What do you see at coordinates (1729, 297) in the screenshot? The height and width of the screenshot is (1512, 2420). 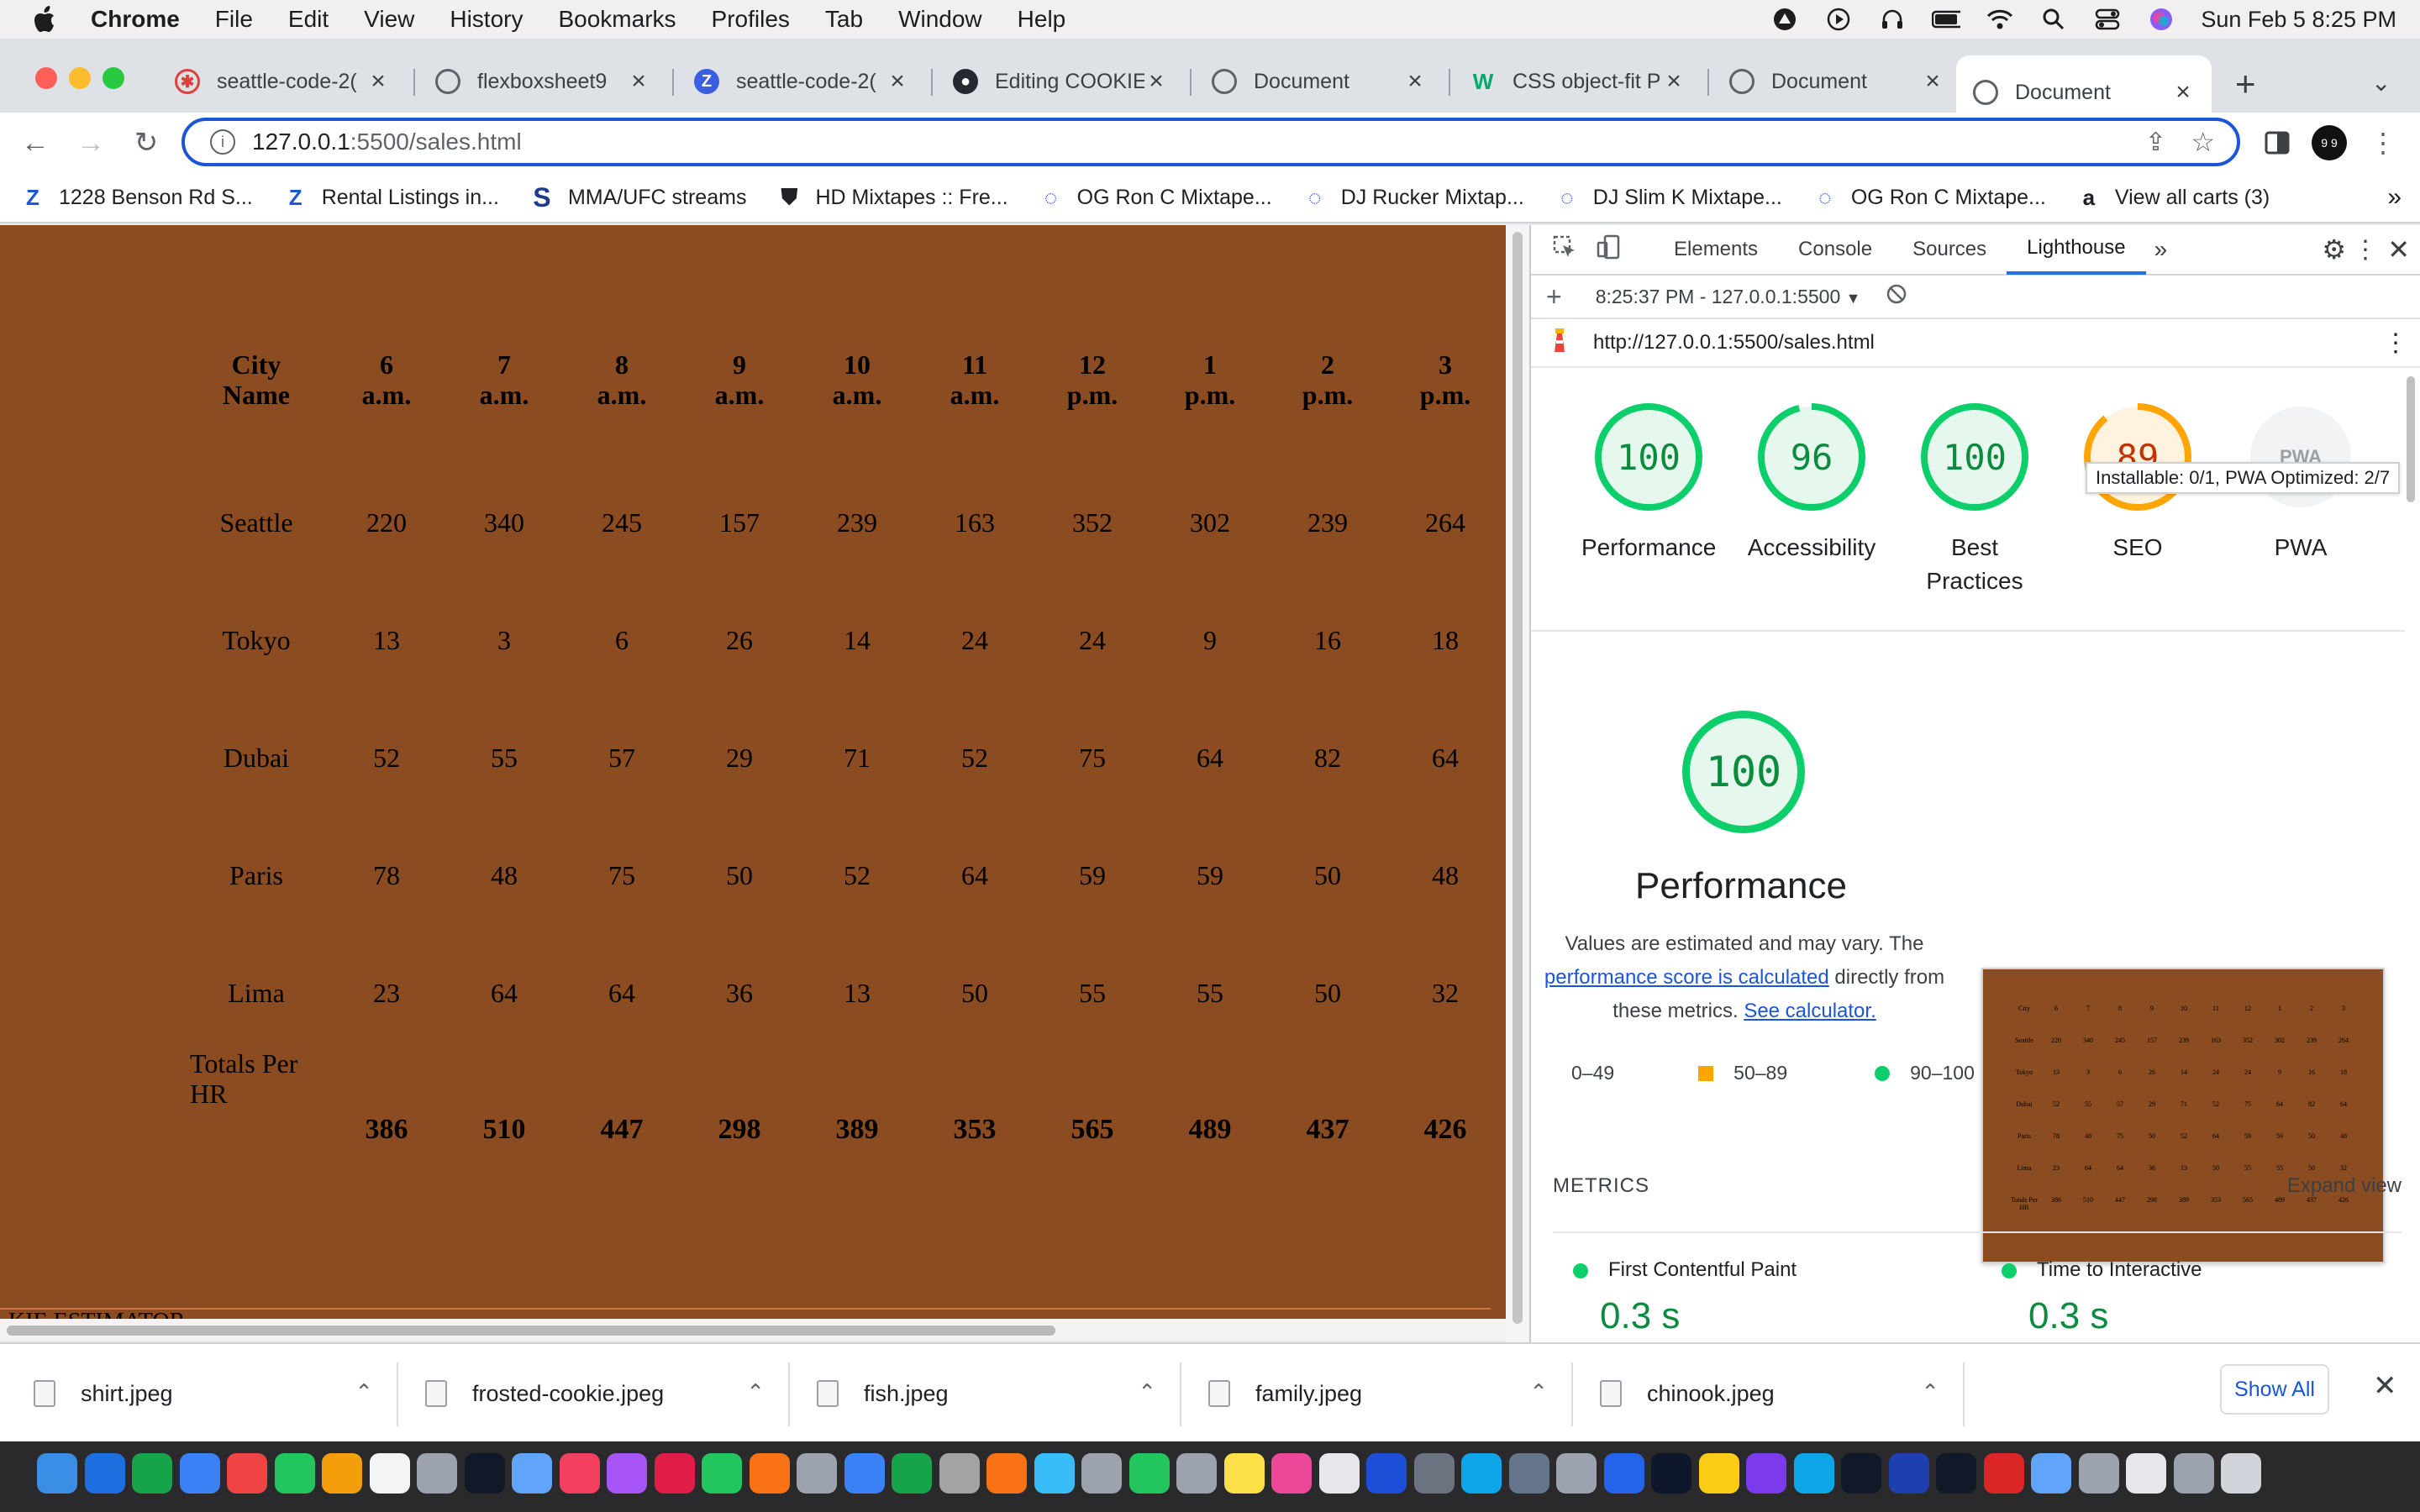 I see `report-selector: 8:25:37 PM - 127.0.0.1:5500 ▼` at bounding box center [1729, 297].